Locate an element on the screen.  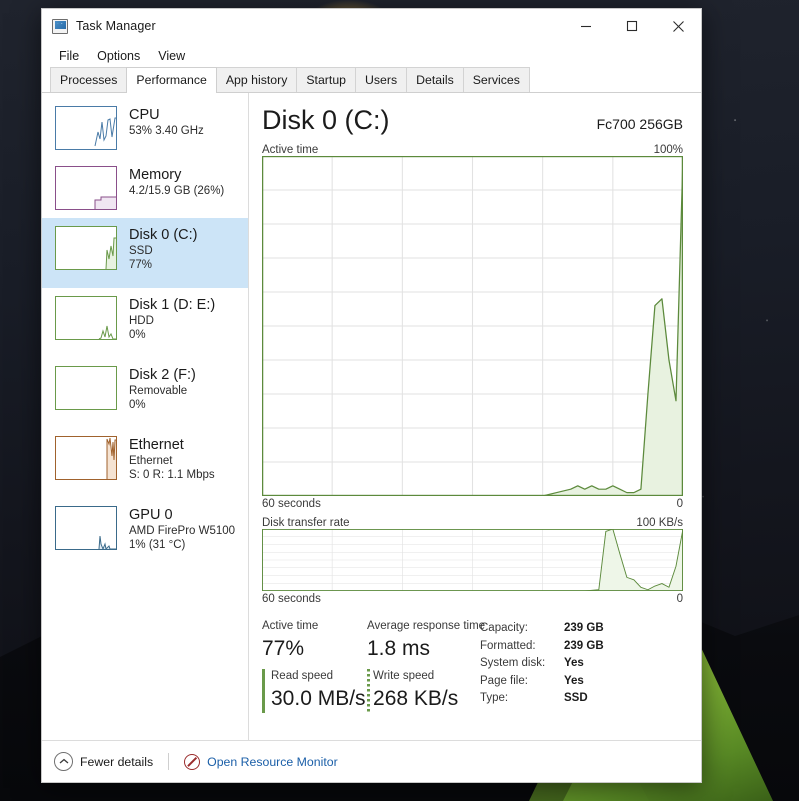
open-resource-monitor-link: Open Resource Monitor is located at coordinates (261, 761).